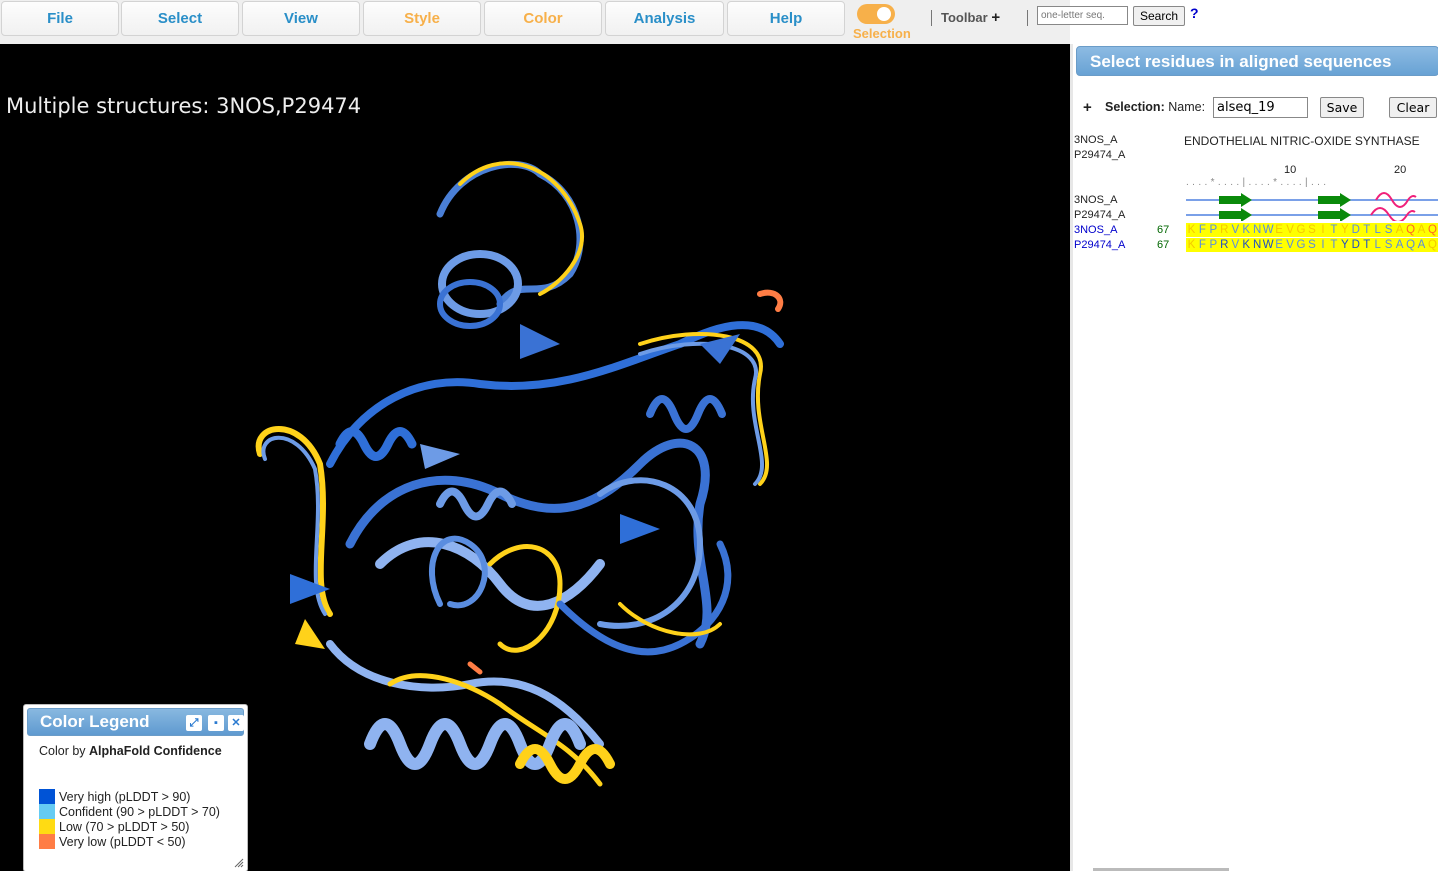 This screenshot has height=871, width=1438. Describe the element at coordinates (1413, 107) in the screenshot. I see `clear-button: Clear` at that location.